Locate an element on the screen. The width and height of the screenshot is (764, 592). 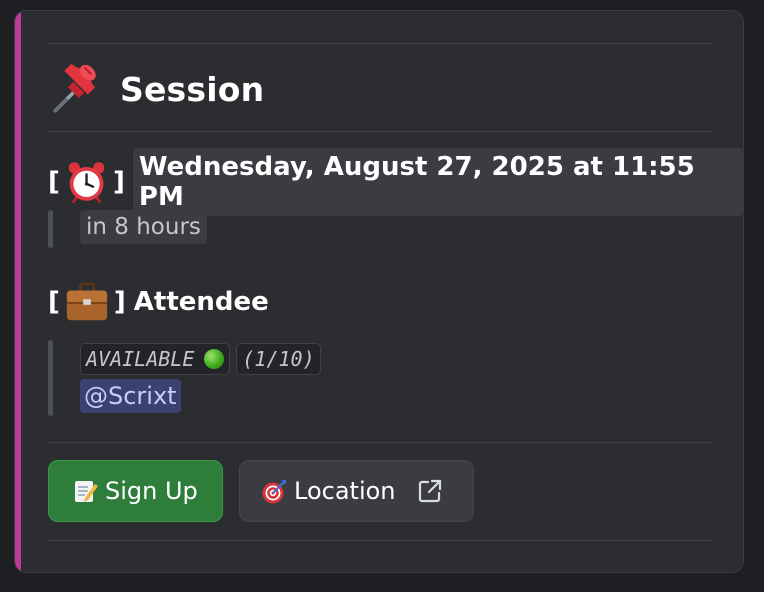
attendee-status-line: AVAILABLE (1/10) is located at coordinates (200, 359).